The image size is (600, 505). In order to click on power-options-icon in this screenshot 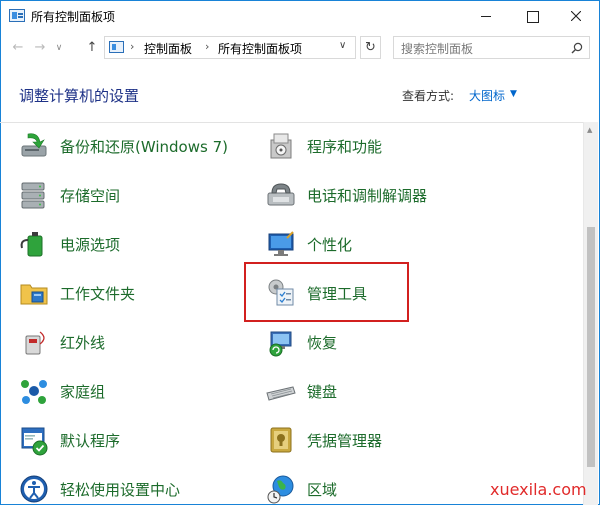, I will do `click(31, 244)`.